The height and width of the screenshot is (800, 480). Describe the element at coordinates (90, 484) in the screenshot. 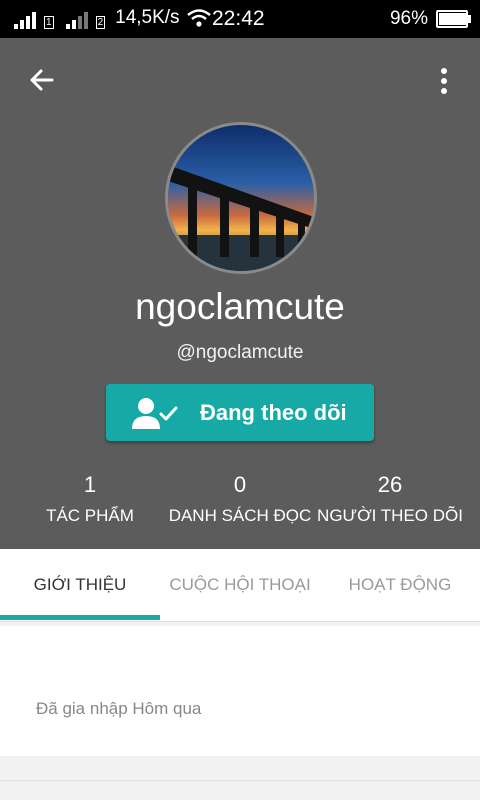

I see `stat-value: 1` at that location.